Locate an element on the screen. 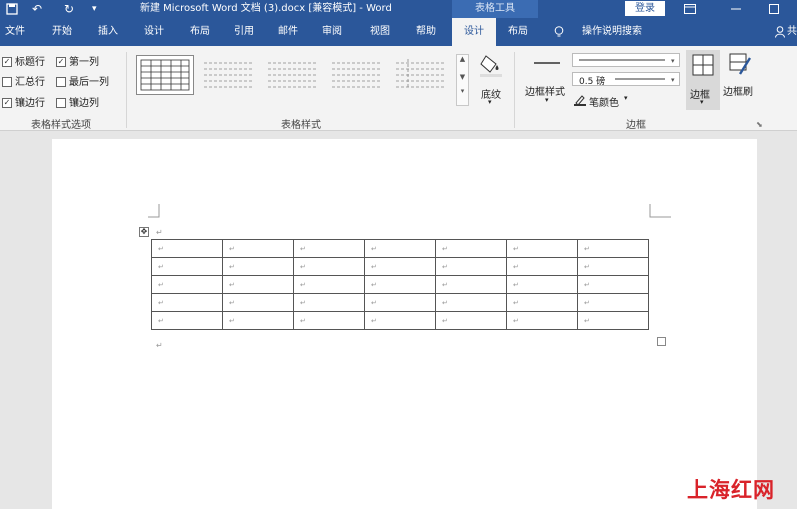  tab-insert: 插入 is located at coordinates (108, 32).